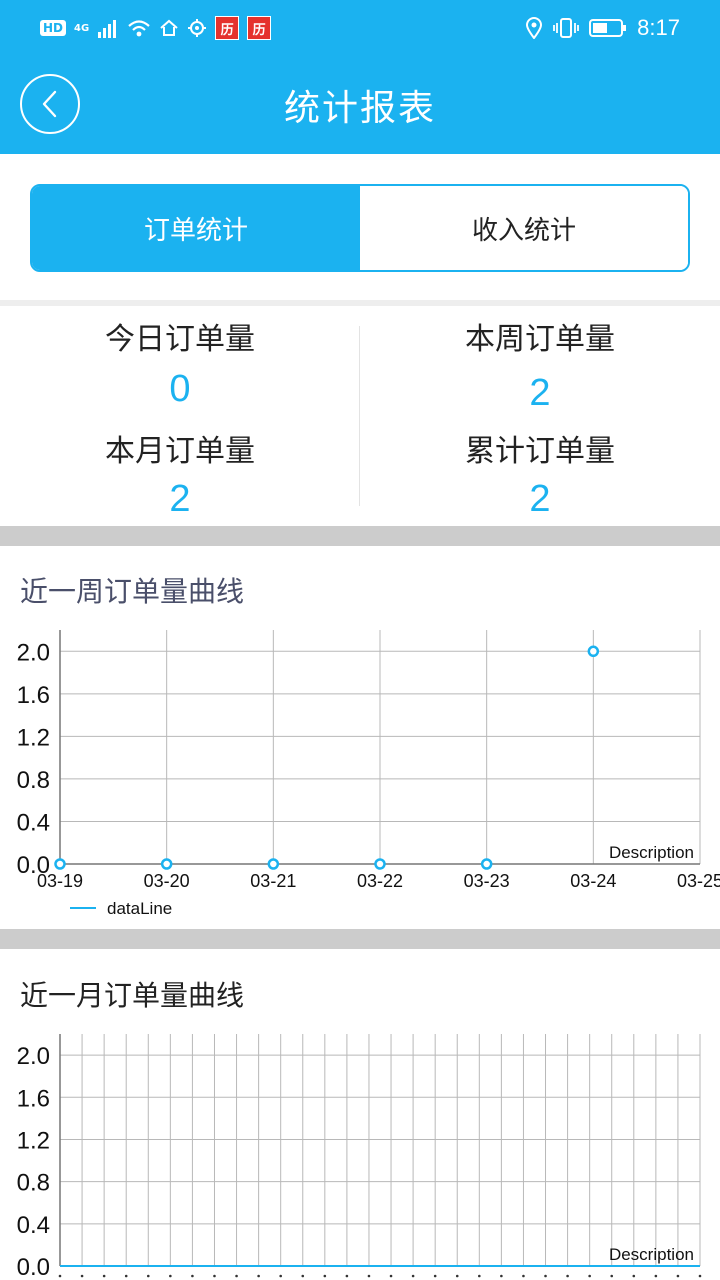  What do you see at coordinates (524, 228) in the screenshot?
I see `tab-income-stats: 收入统计` at bounding box center [524, 228].